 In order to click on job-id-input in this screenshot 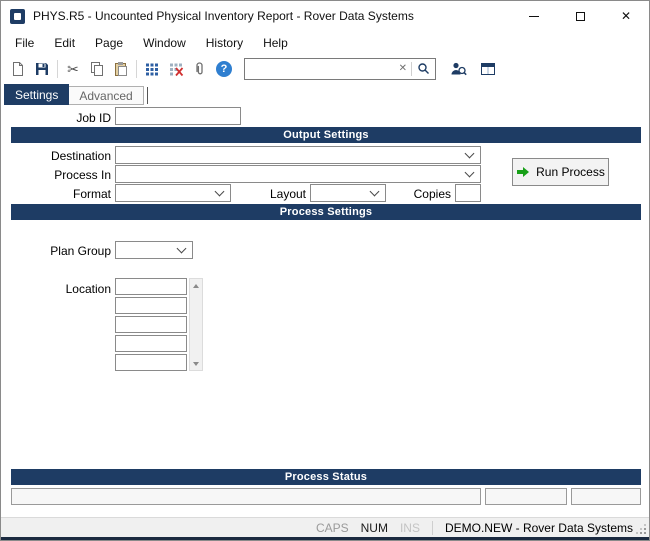, I will do `click(178, 116)`.